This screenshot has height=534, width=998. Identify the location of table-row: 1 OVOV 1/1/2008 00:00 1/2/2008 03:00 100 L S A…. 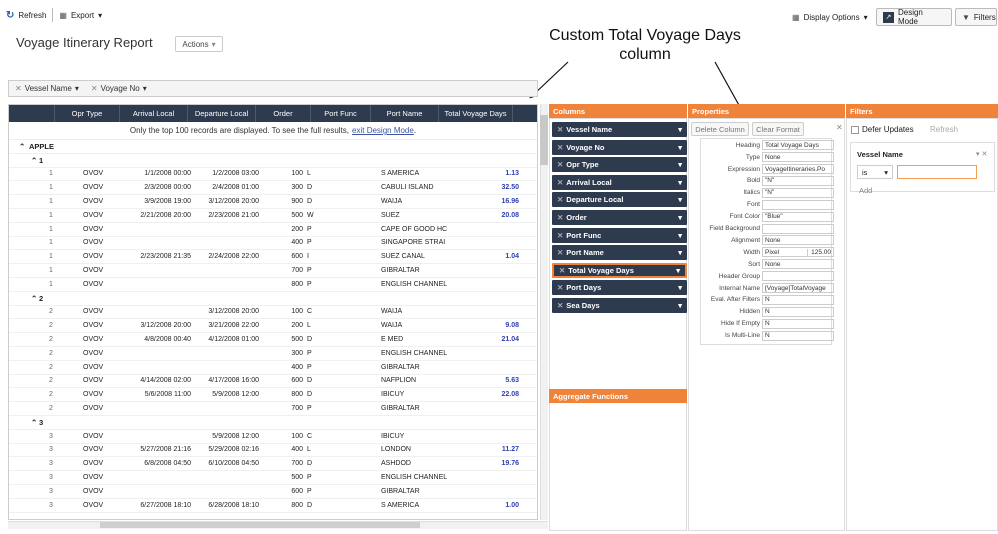
(273, 175).